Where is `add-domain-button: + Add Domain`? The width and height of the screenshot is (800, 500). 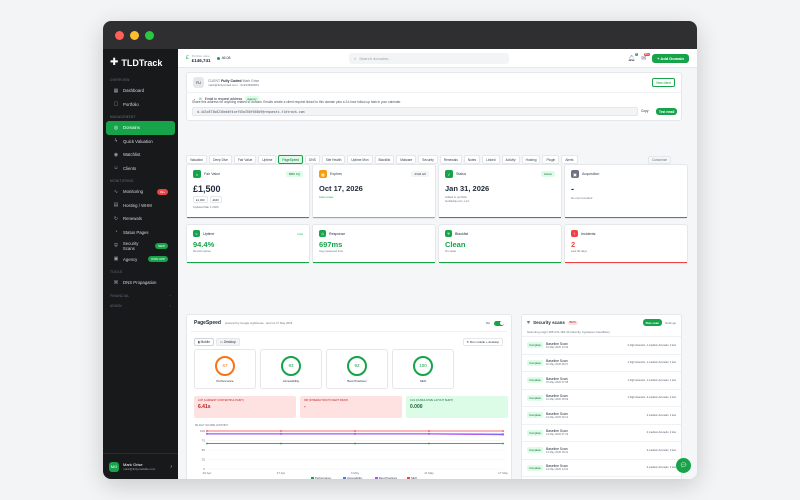 add-domain-button: + Add Domain is located at coordinates (670, 58).